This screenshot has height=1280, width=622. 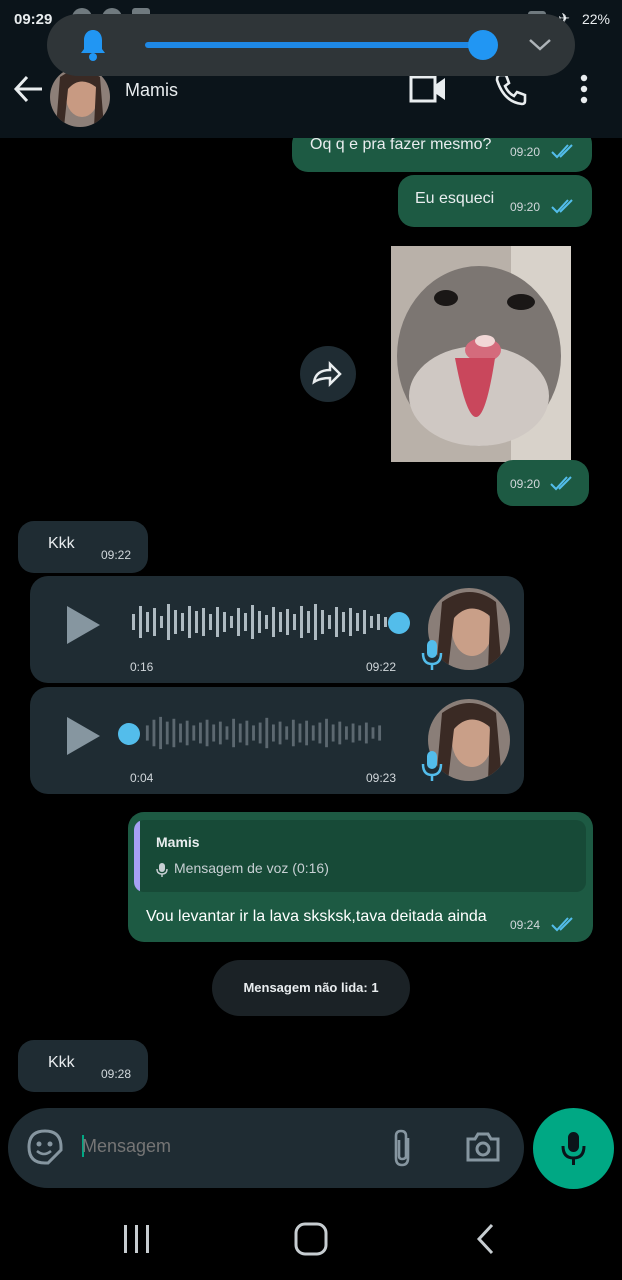 I want to click on quoted-author: Mamis, so click(x=178, y=842).